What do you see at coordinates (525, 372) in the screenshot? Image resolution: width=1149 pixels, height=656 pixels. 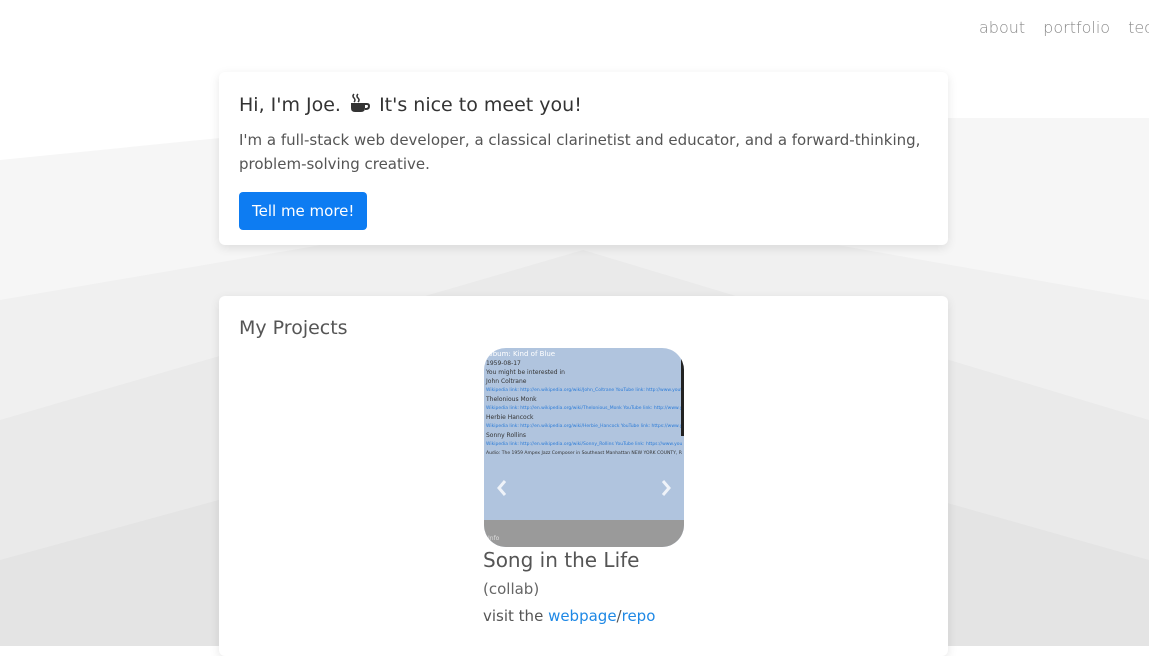 I see `slide-line: You might be interested in` at bounding box center [525, 372].